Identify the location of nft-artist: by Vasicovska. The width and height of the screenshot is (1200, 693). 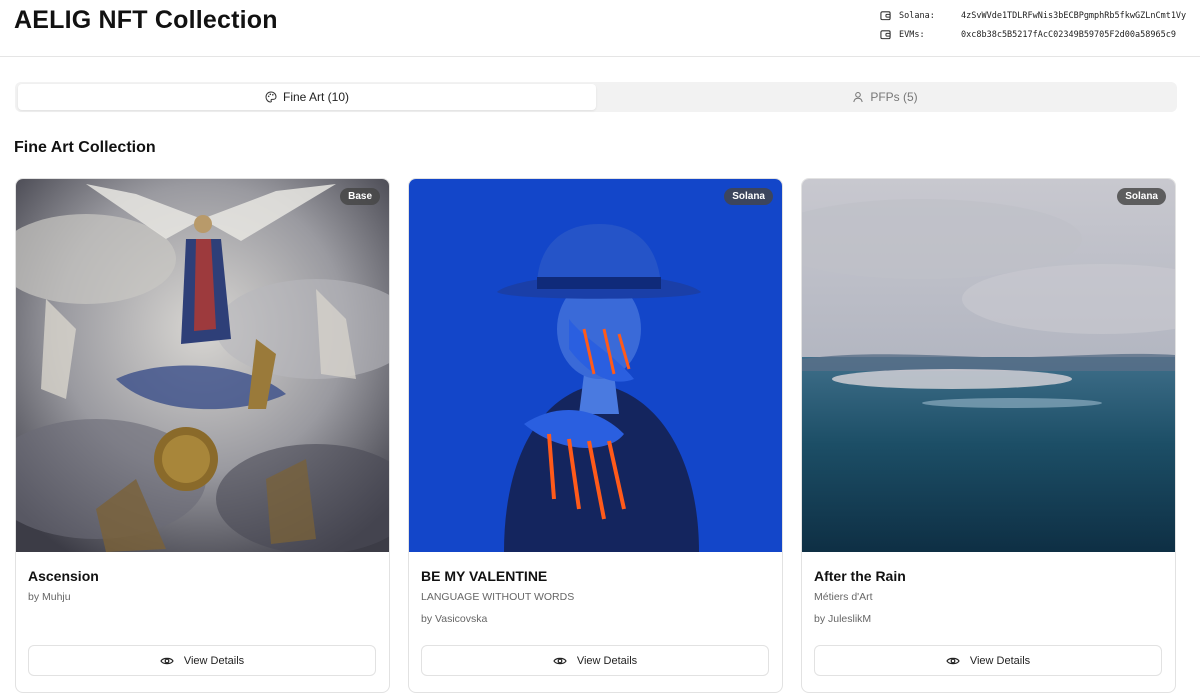
(454, 619).